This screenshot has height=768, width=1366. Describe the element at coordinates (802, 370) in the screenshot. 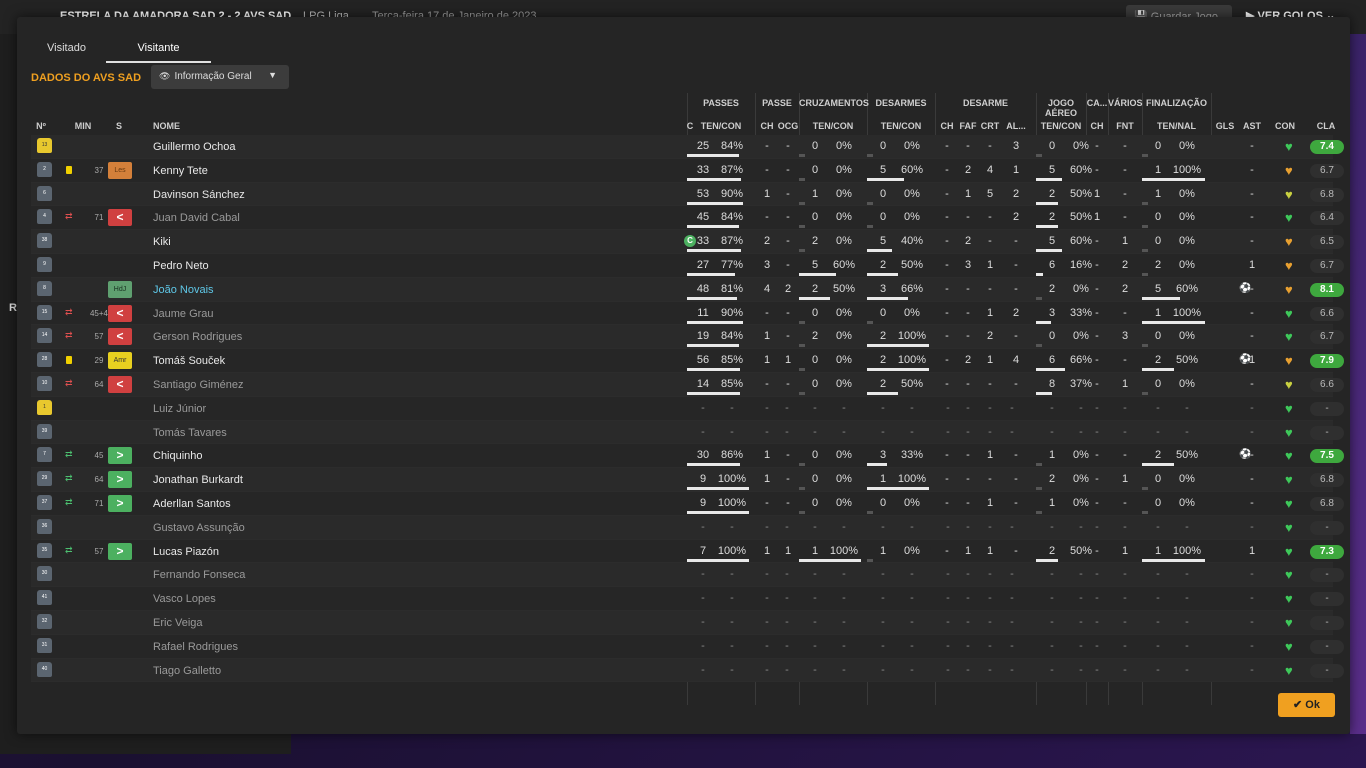

I see `crosses-bar` at that location.